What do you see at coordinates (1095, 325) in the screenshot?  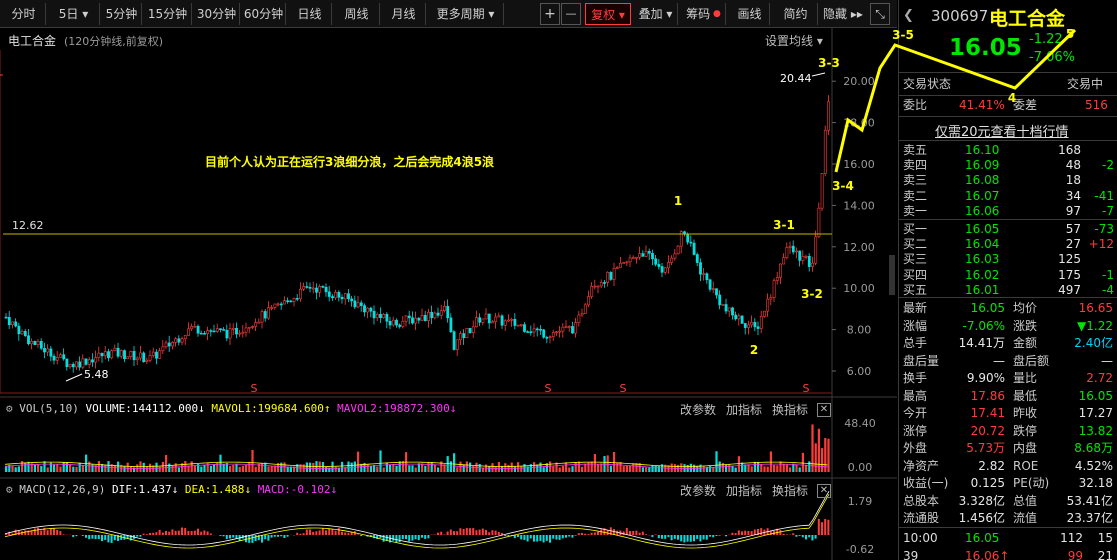 I see `stat-value: ▼1.22` at bounding box center [1095, 325].